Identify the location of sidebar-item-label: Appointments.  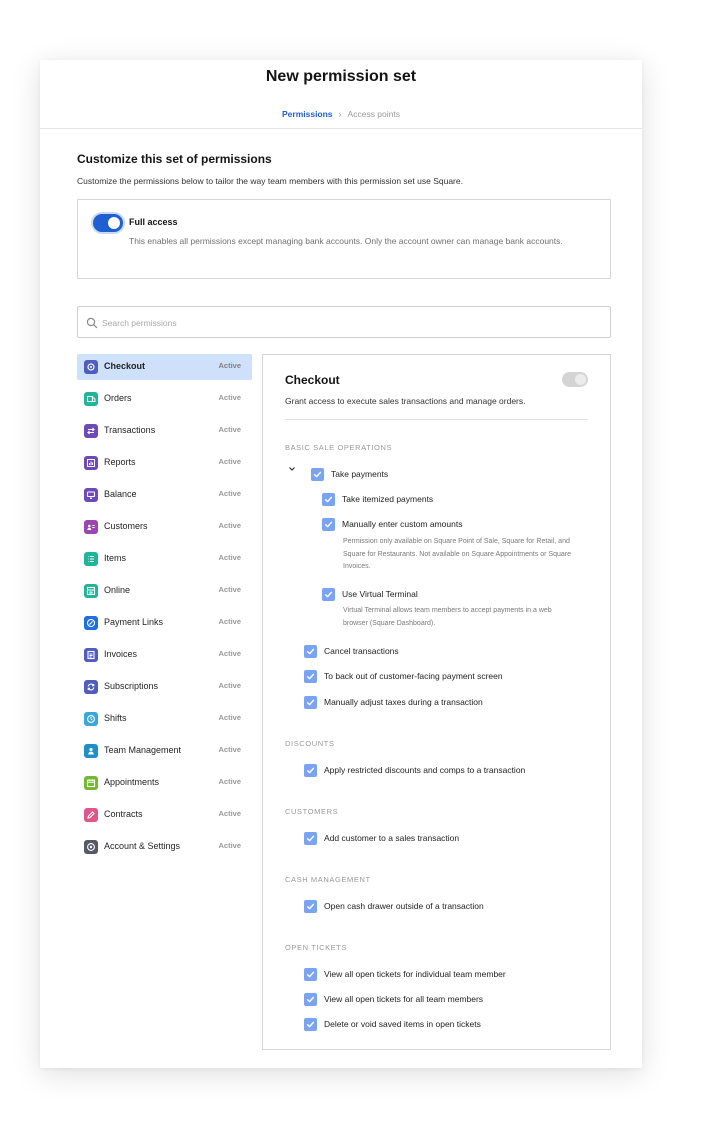
(132, 782).